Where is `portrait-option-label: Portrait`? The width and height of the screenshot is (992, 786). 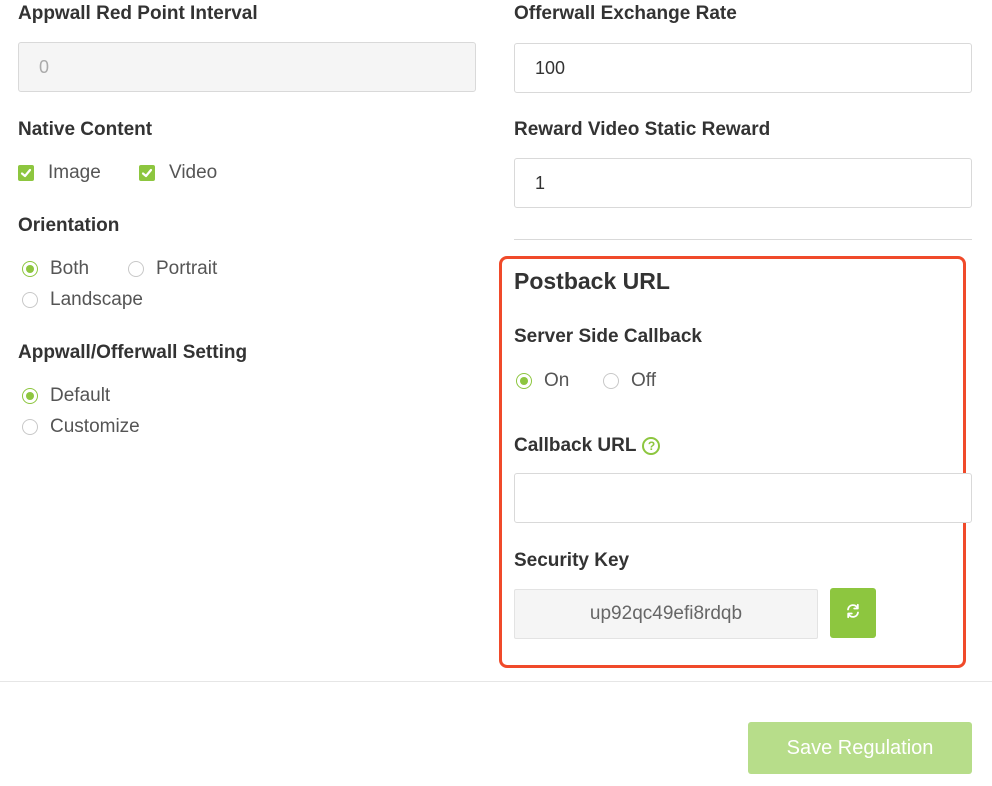 portrait-option-label: Portrait is located at coordinates (187, 268).